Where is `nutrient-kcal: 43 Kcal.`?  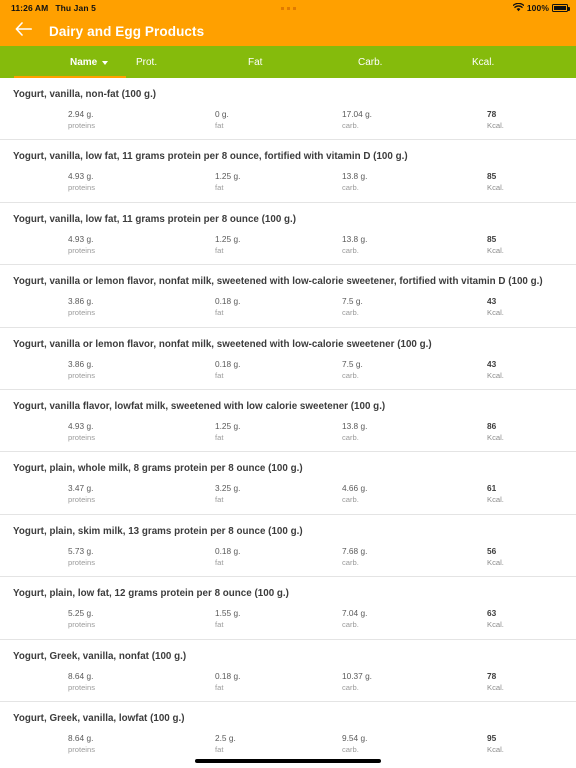
nutrient-kcal: 43 Kcal. is located at coordinates (495, 370).